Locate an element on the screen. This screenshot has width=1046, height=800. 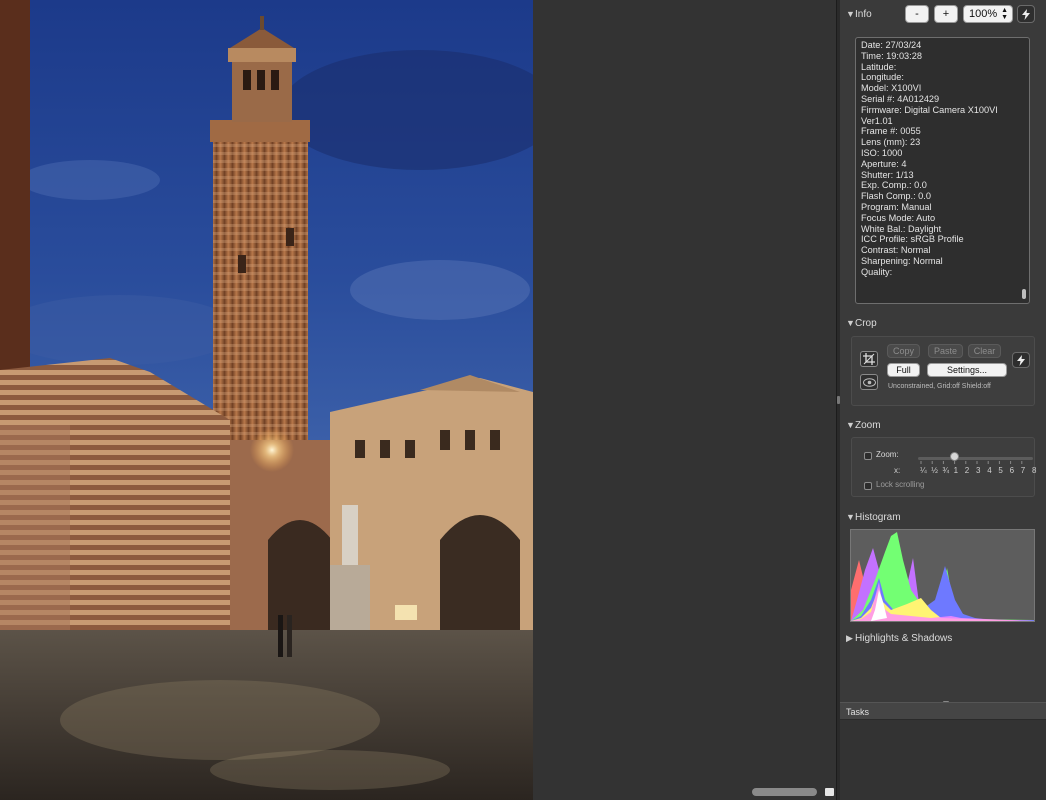
zoom-scale-label: ¼ is located at coordinates (923, 470).